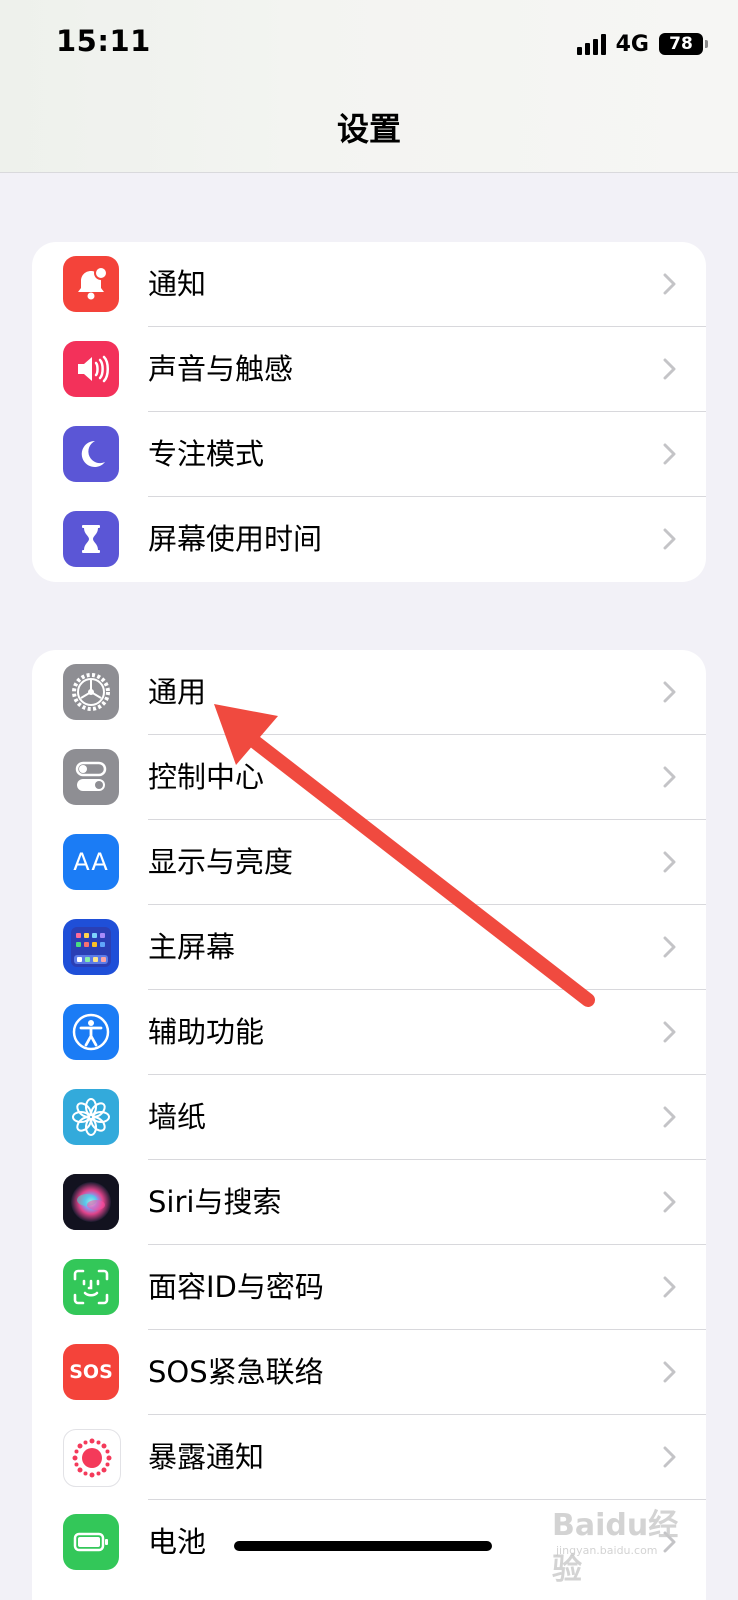  Describe the element at coordinates (91, 1287) in the screenshot. I see `face-id-icon` at that location.